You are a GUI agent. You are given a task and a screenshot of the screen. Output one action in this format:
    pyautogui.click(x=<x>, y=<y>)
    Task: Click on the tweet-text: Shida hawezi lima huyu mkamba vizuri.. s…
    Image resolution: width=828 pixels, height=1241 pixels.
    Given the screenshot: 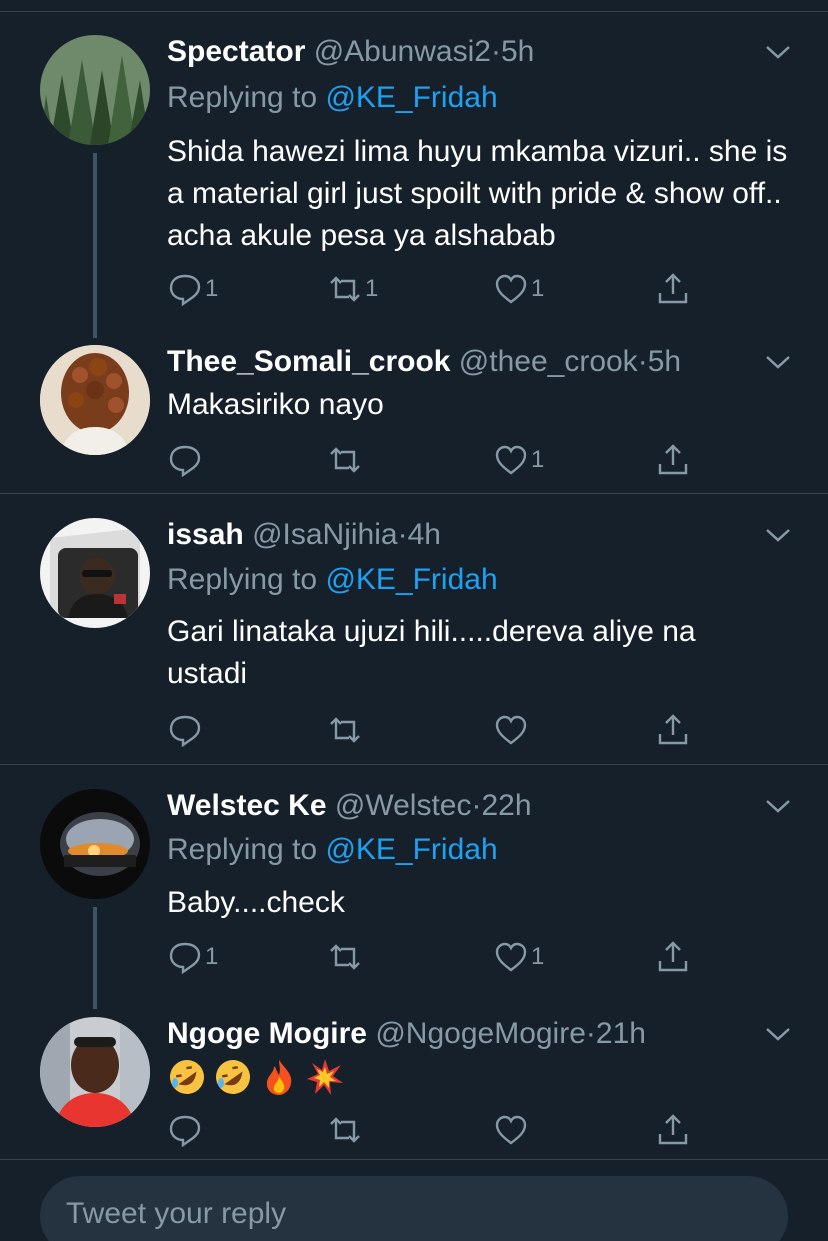 What is the action you would take?
    pyautogui.click(x=477, y=193)
    